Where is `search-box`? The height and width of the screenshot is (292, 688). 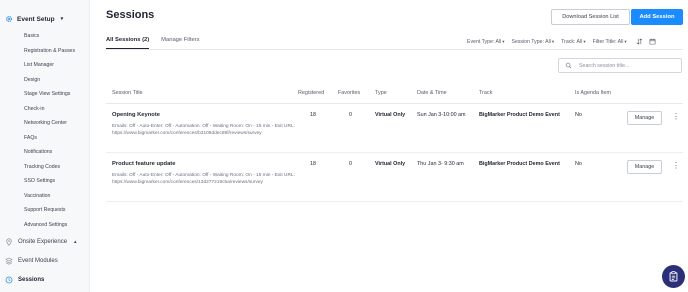
search-box is located at coordinates (620, 65).